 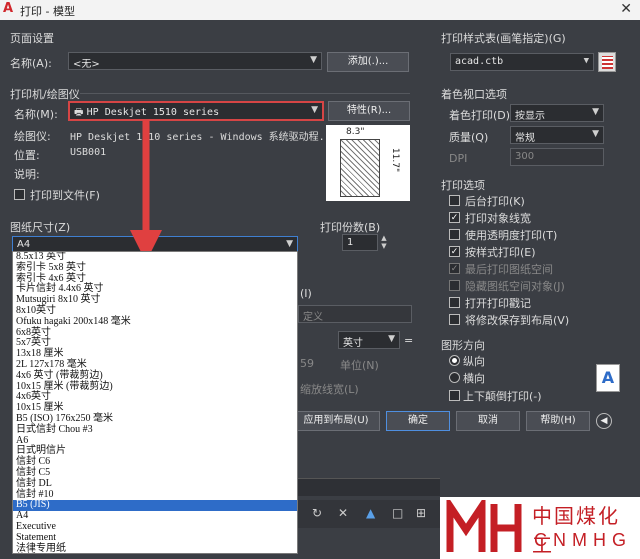 What do you see at coordinates (32, 38) in the screenshot?
I see `page-setup-heading: 页面设置` at bounding box center [32, 38].